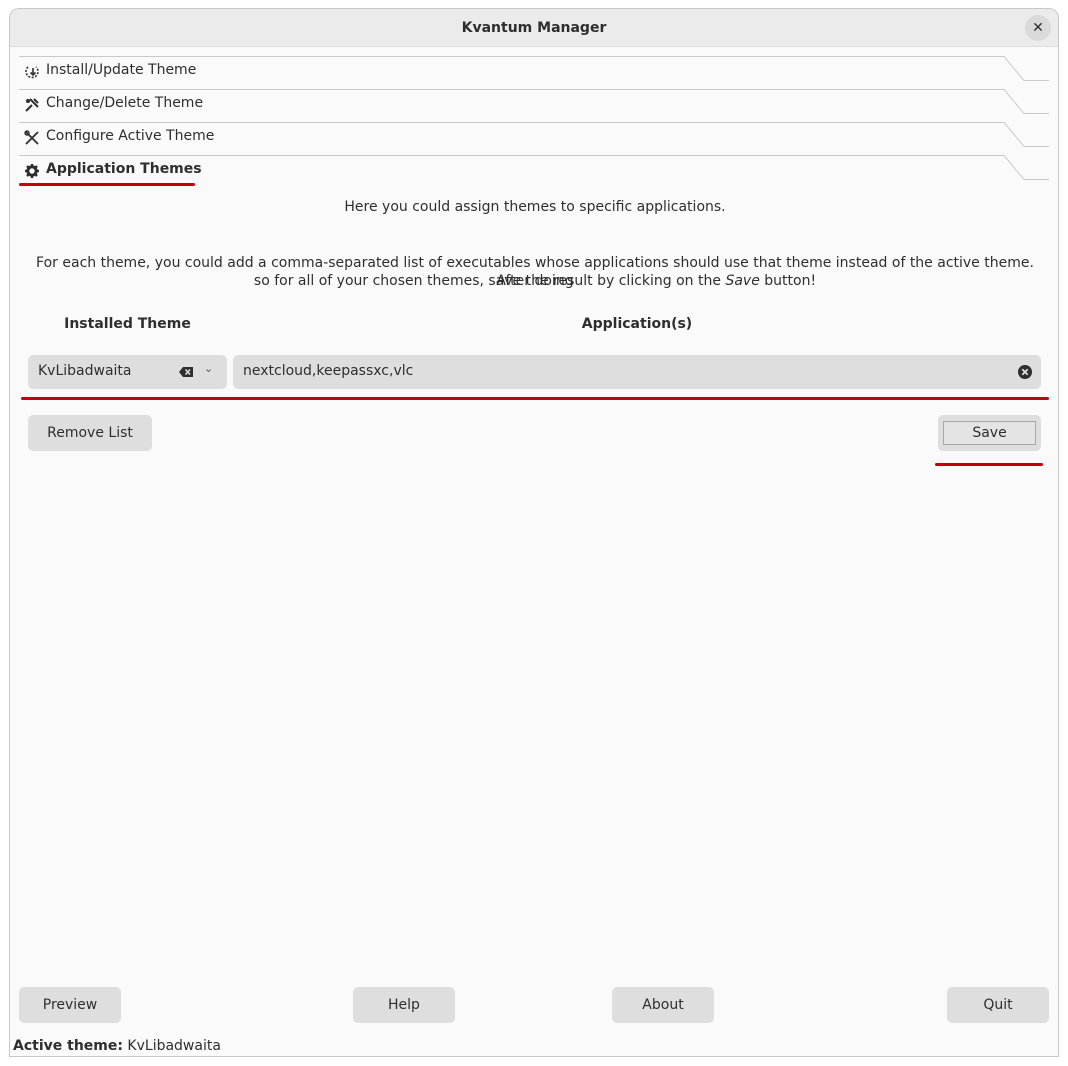 Image resolution: width=1068 pixels, height=1066 pixels. I want to click on preview-button: Preview, so click(70, 1005).